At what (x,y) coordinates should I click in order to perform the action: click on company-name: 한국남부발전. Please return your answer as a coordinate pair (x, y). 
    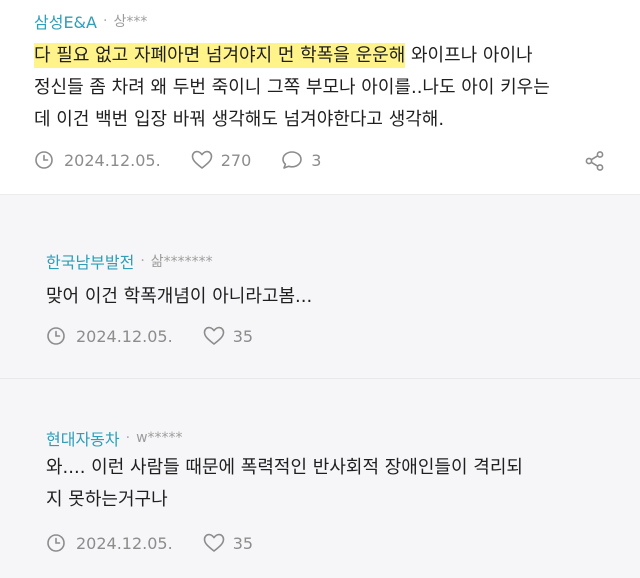
    Looking at the image, I should click on (90, 261).